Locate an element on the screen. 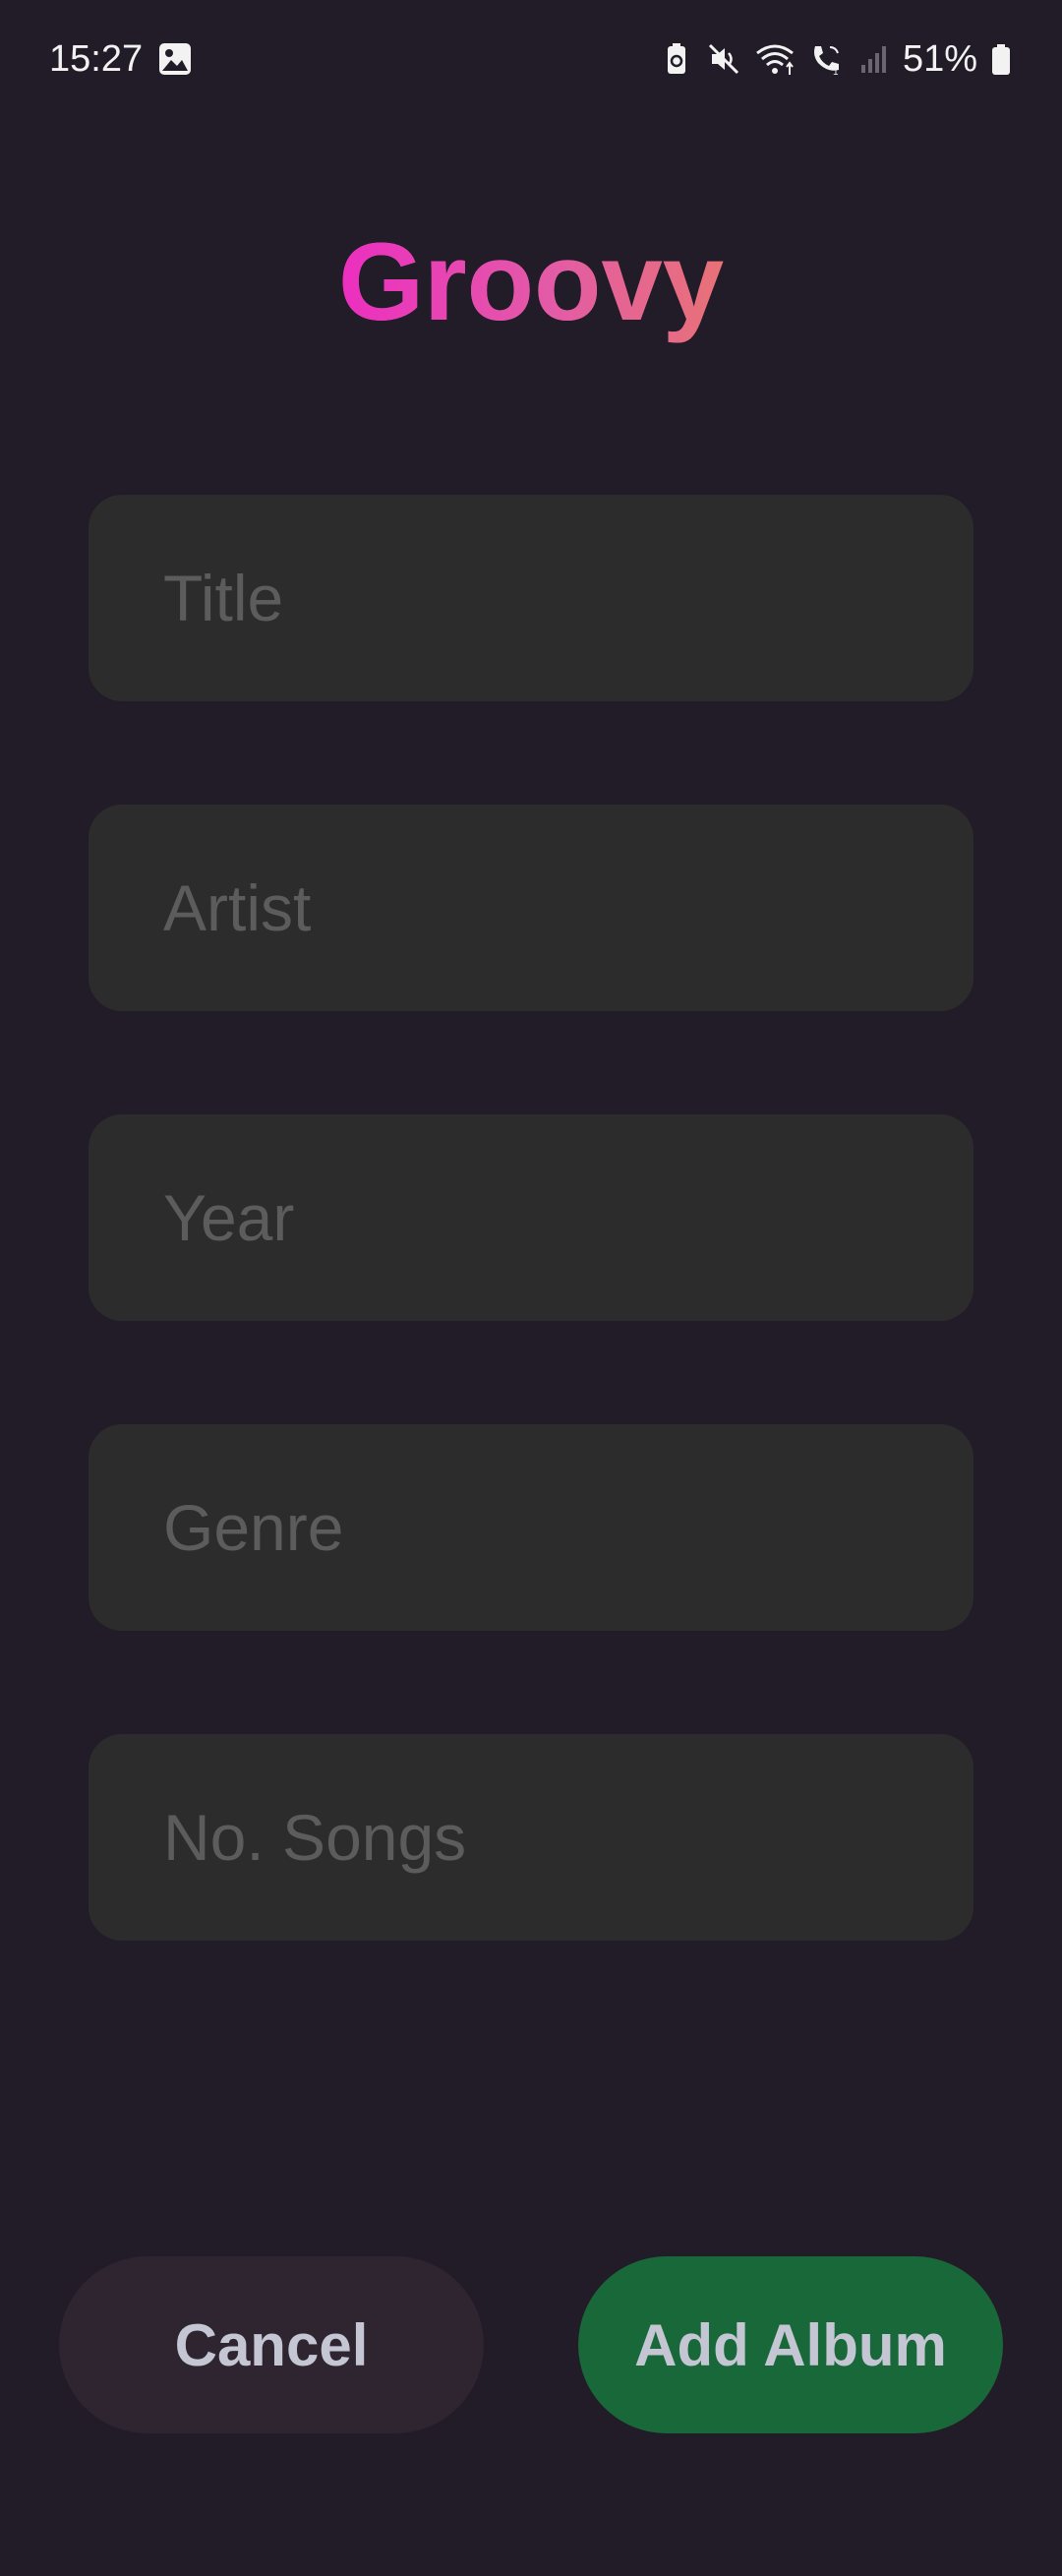 Image resolution: width=1062 pixels, height=2576 pixels. title-field is located at coordinates (531, 598).